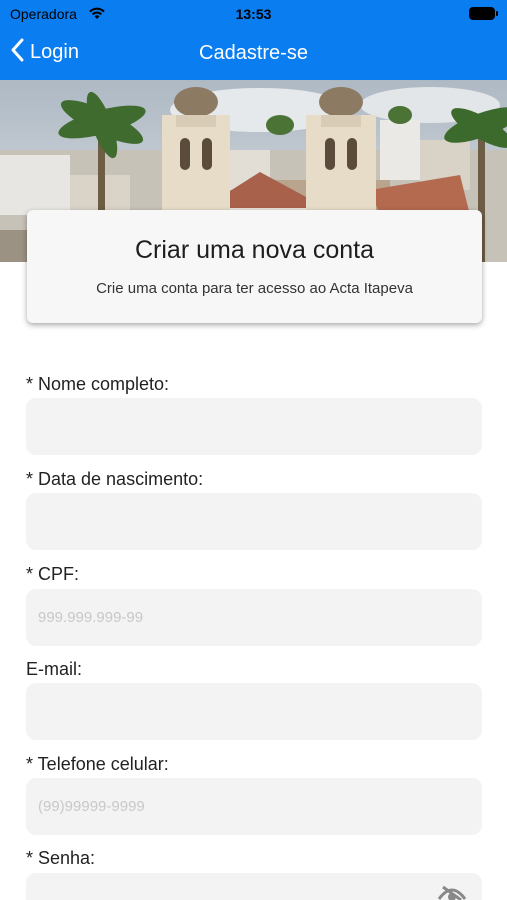  Describe the element at coordinates (254, 250) in the screenshot. I see `card-title: Criar uma nova conta` at that location.